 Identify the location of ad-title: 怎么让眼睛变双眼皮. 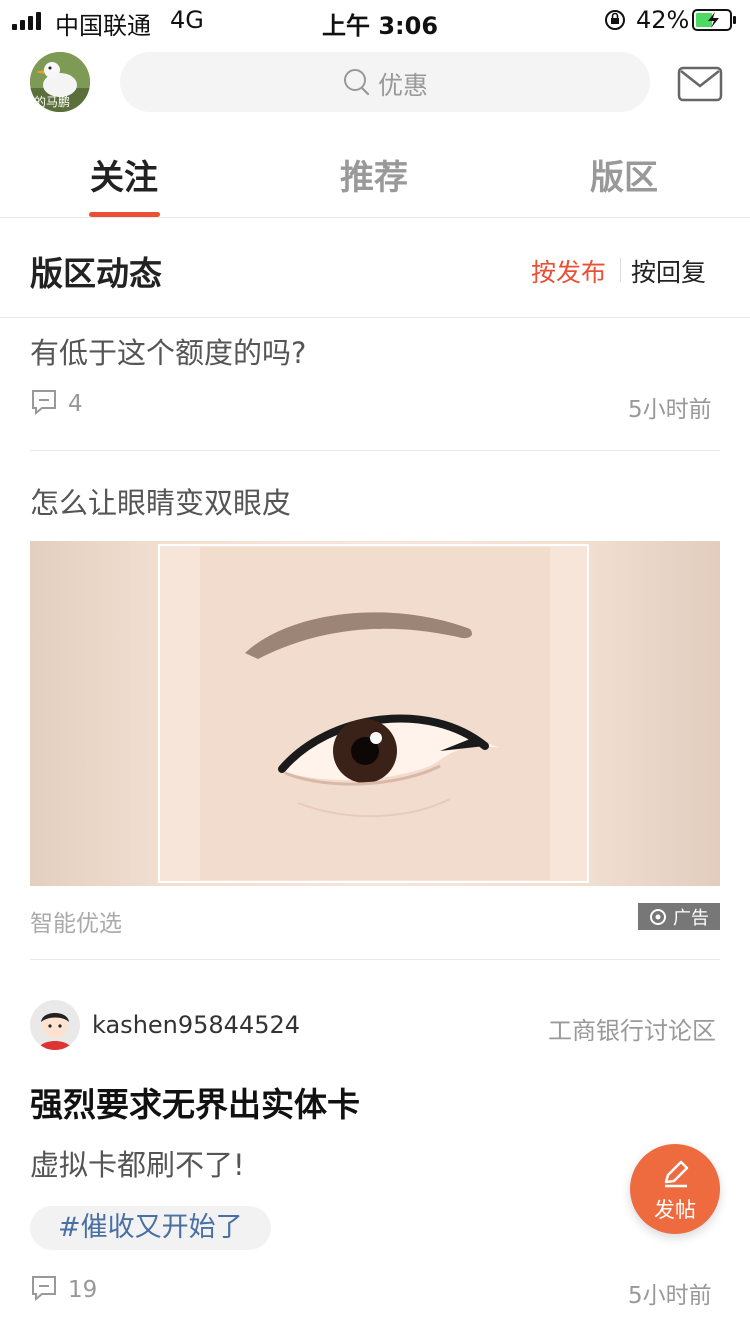
(160, 501).